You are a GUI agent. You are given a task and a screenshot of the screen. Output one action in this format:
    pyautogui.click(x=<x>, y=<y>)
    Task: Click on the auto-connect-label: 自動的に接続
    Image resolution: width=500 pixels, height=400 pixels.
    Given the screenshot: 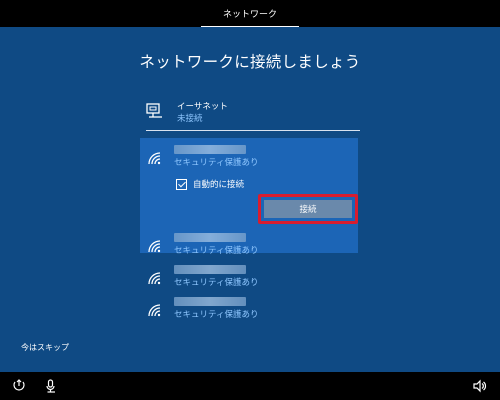 What is the action you would take?
    pyautogui.click(x=219, y=185)
    